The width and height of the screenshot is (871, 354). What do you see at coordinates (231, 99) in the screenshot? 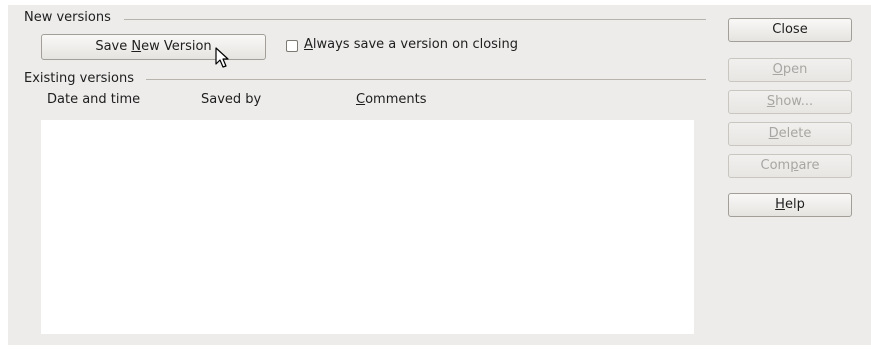
I see `column-header-saved-by: Saved by` at bounding box center [231, 99].